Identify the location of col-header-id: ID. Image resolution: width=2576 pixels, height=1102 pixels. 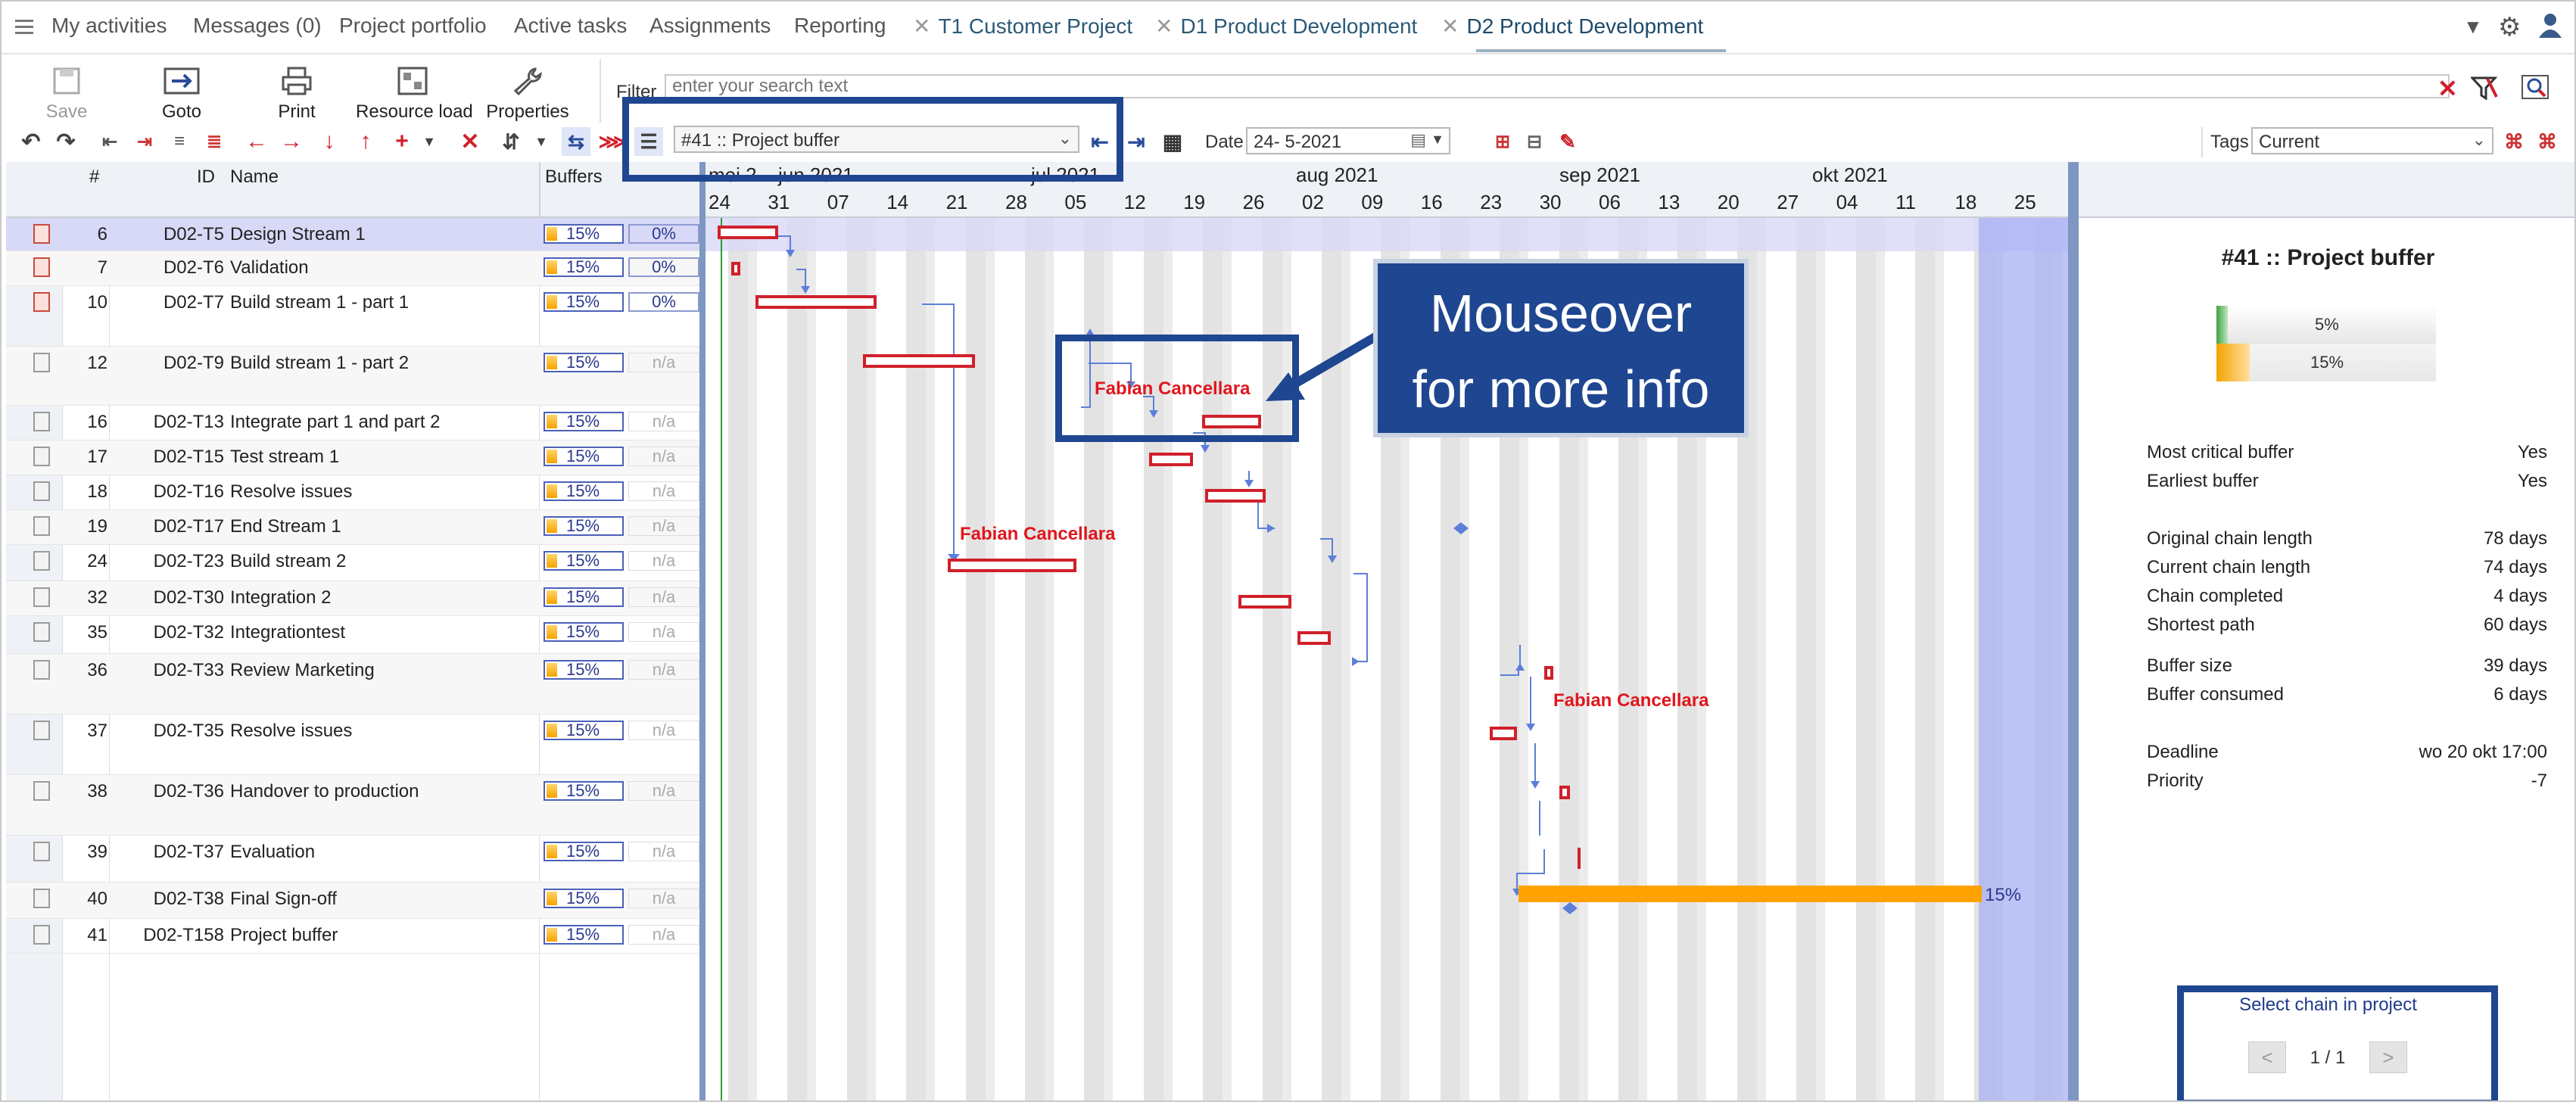
(206, 177).